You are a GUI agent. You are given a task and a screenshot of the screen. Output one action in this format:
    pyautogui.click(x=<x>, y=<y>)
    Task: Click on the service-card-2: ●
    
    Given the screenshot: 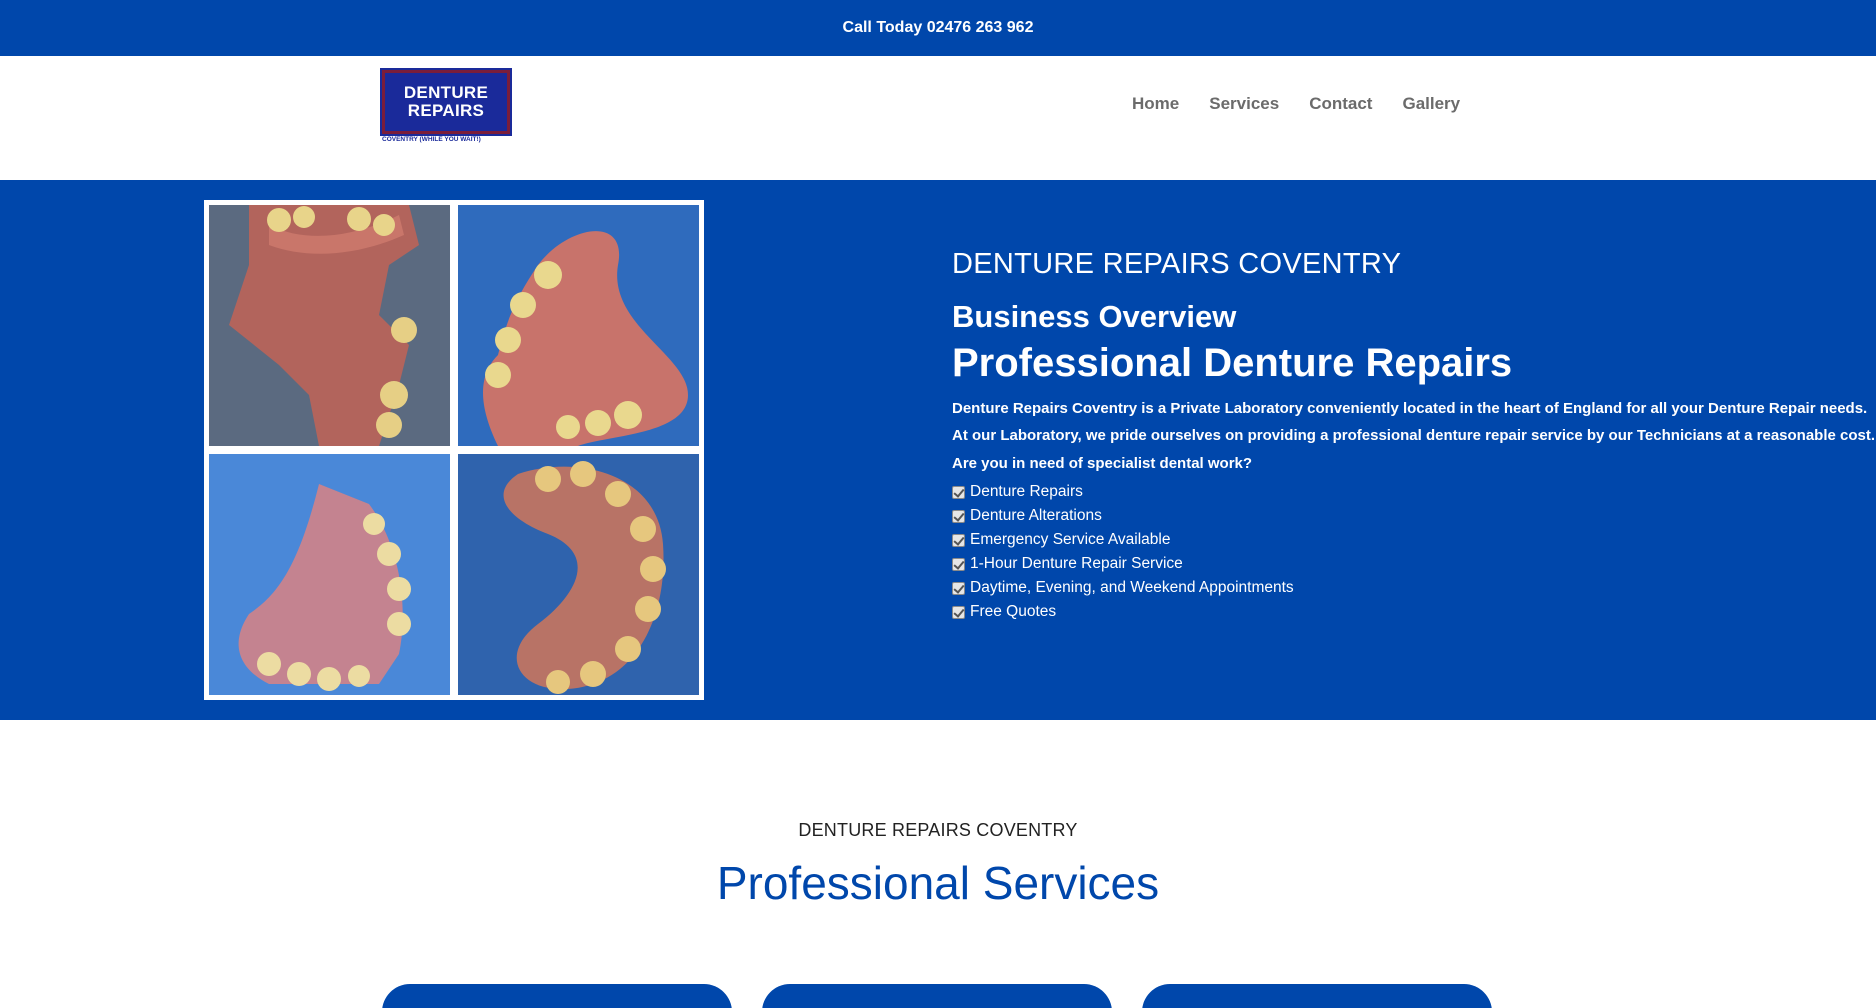 What is the action you would take?
    pyautogui.click(x=937, y=996)
    